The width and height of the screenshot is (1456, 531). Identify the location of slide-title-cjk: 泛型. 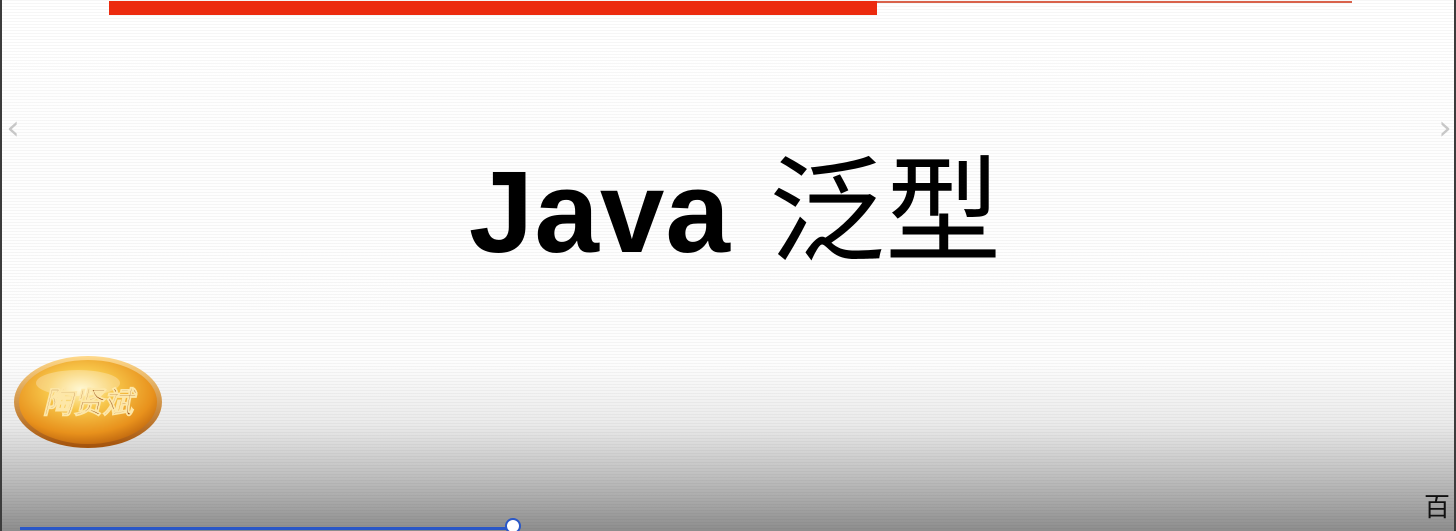
(885, 212).